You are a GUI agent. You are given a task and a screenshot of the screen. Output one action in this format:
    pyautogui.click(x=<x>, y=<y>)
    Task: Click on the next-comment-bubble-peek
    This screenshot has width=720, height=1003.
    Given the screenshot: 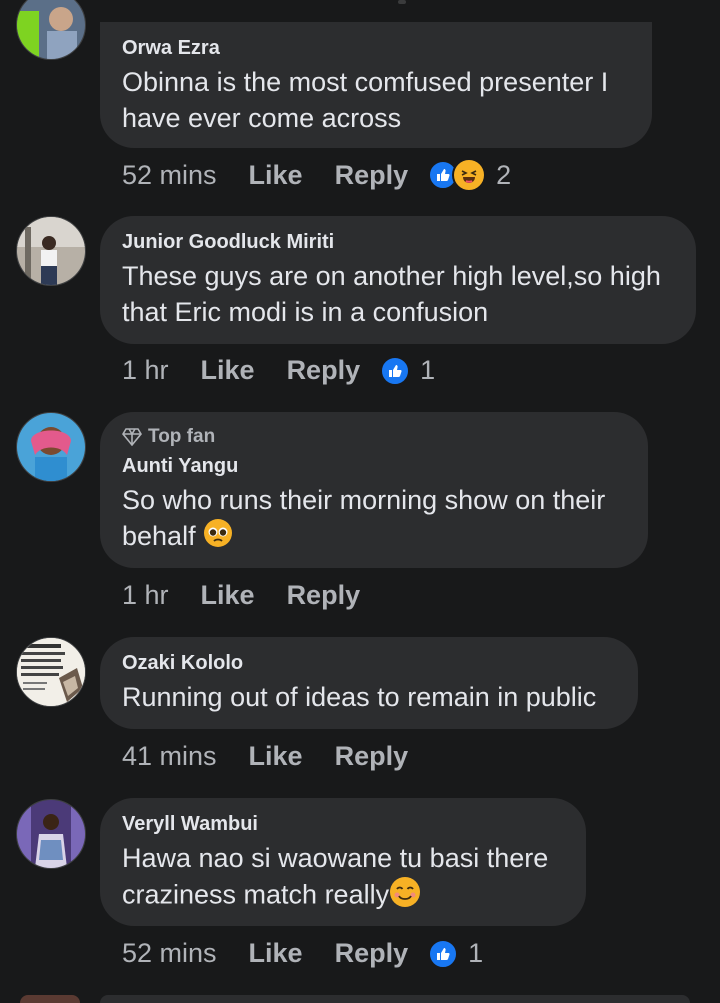 What is the action you would take?
    pyautogui.click(x=395, y=999)
    